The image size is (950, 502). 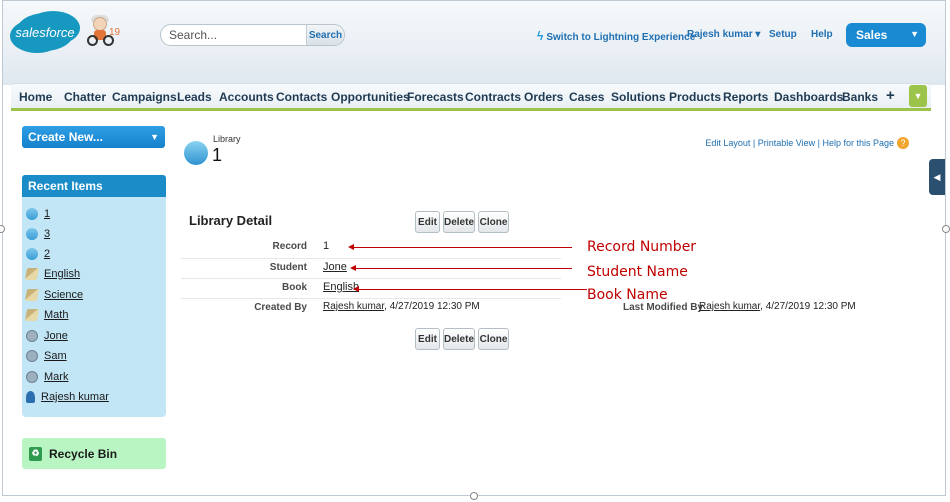 I want to click on created-by-value: Rajesh kumar, 4/27/2019 12:30 PM, so click(x=401, y=306).